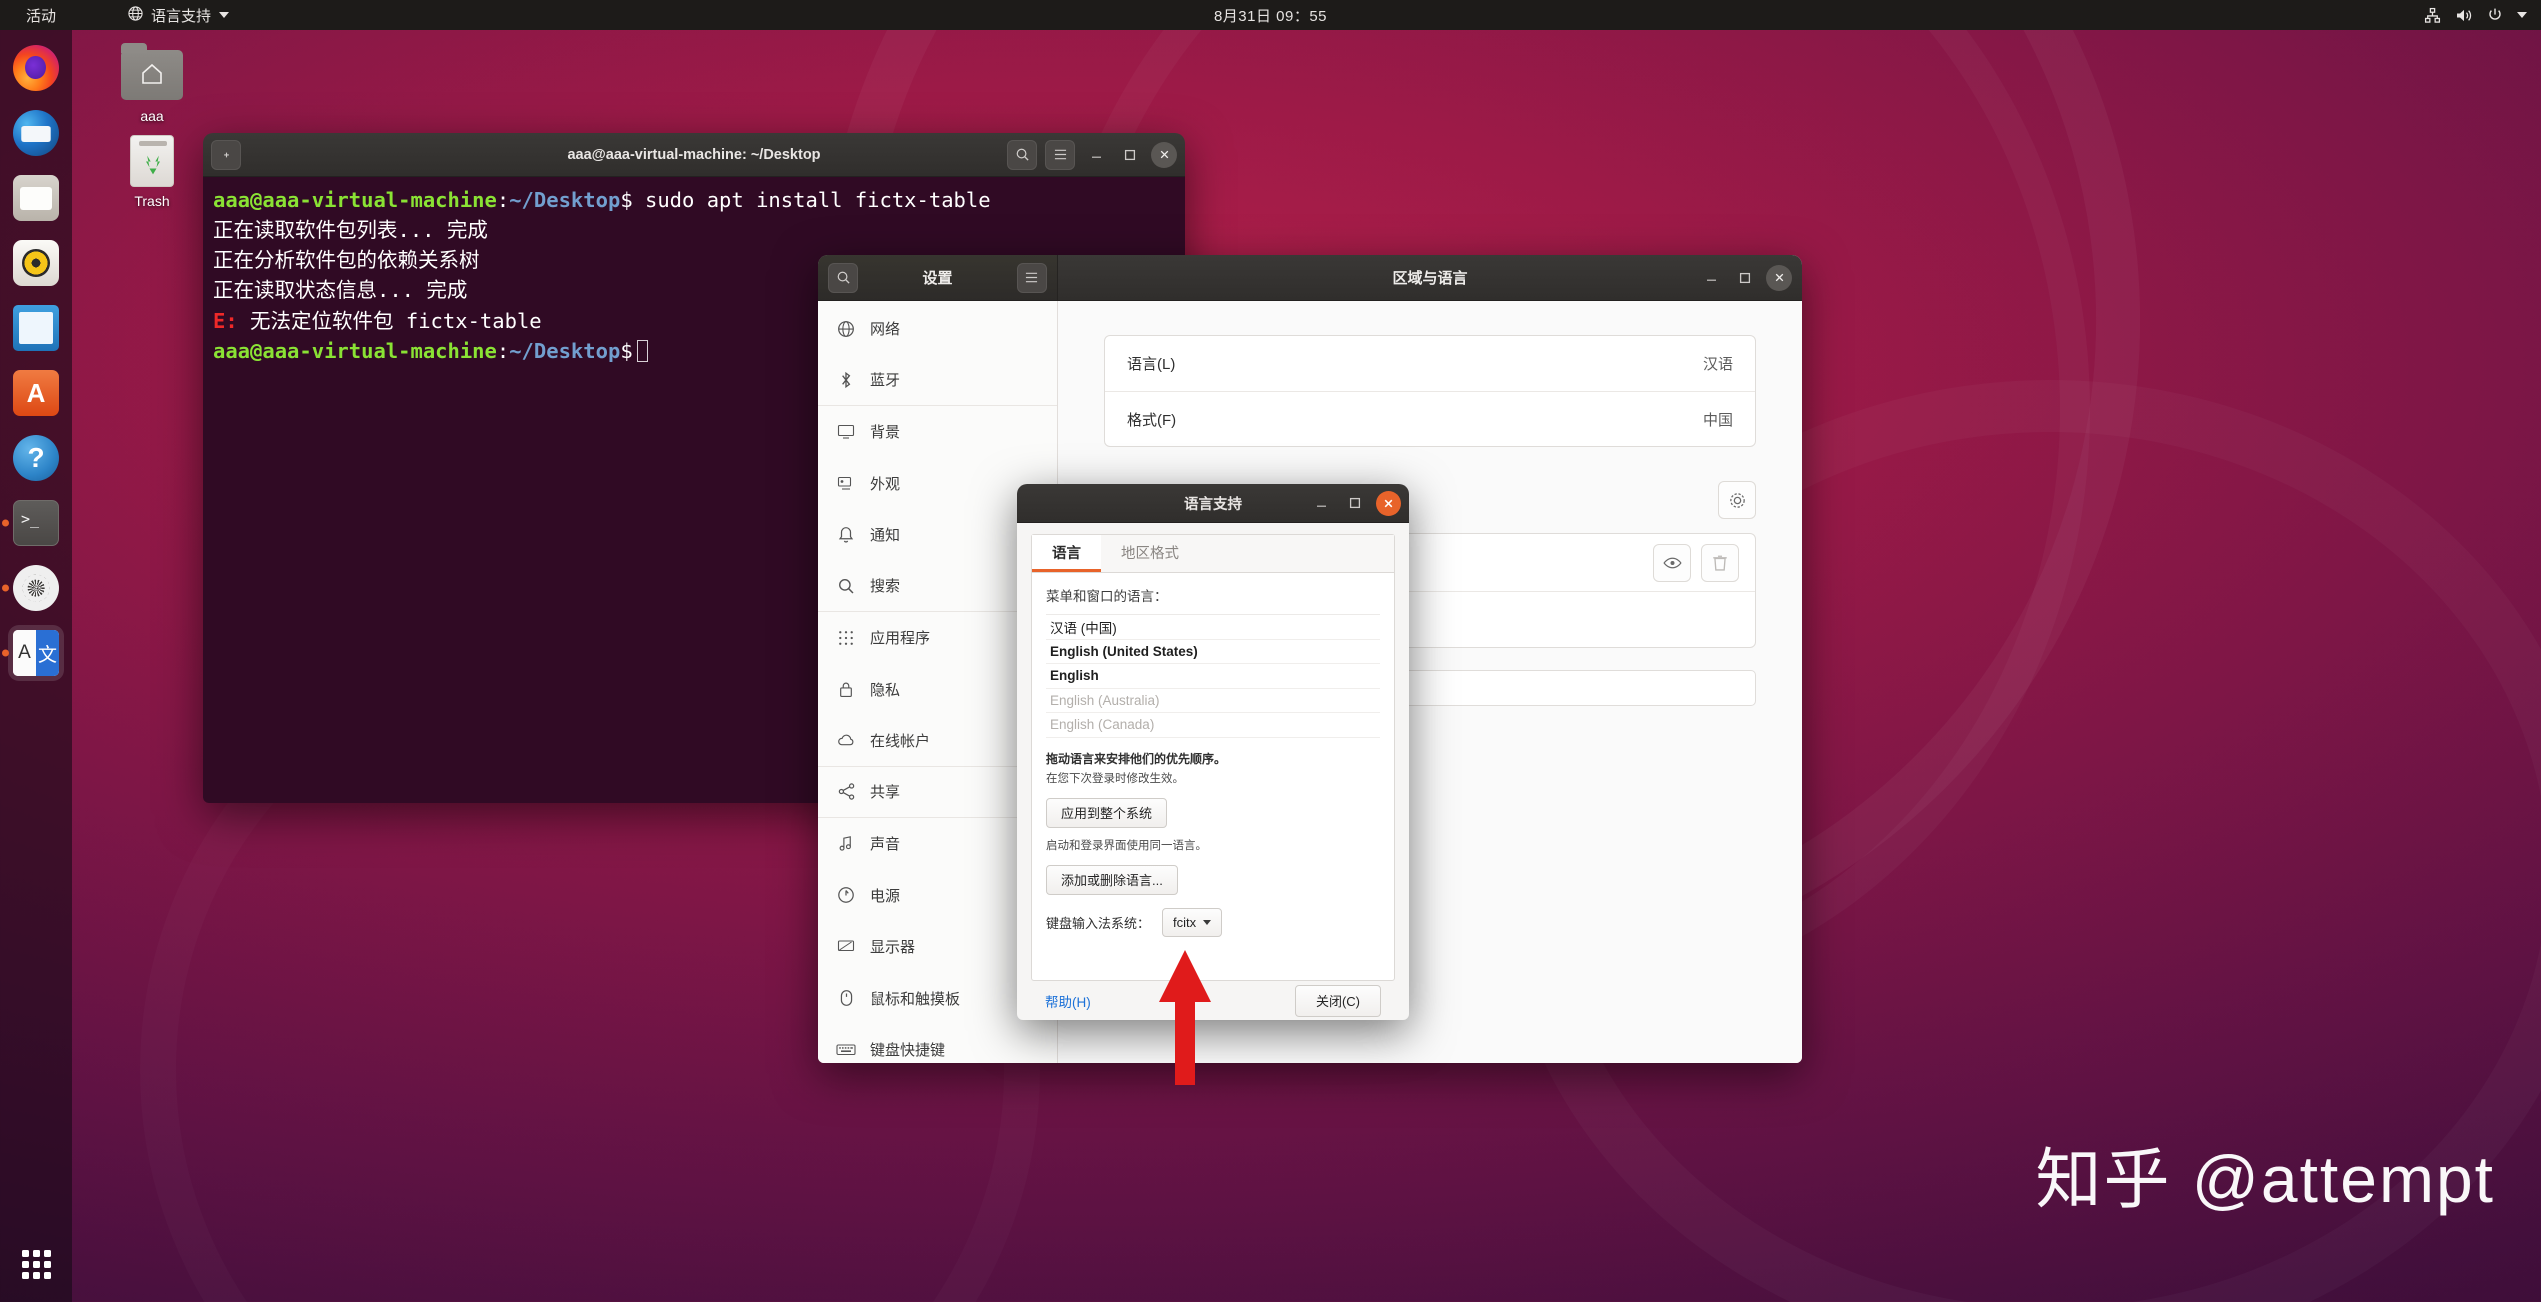 This screenshot has height=1302, width=2541. I want to click on activities-label: 活动, so click(41, 16).